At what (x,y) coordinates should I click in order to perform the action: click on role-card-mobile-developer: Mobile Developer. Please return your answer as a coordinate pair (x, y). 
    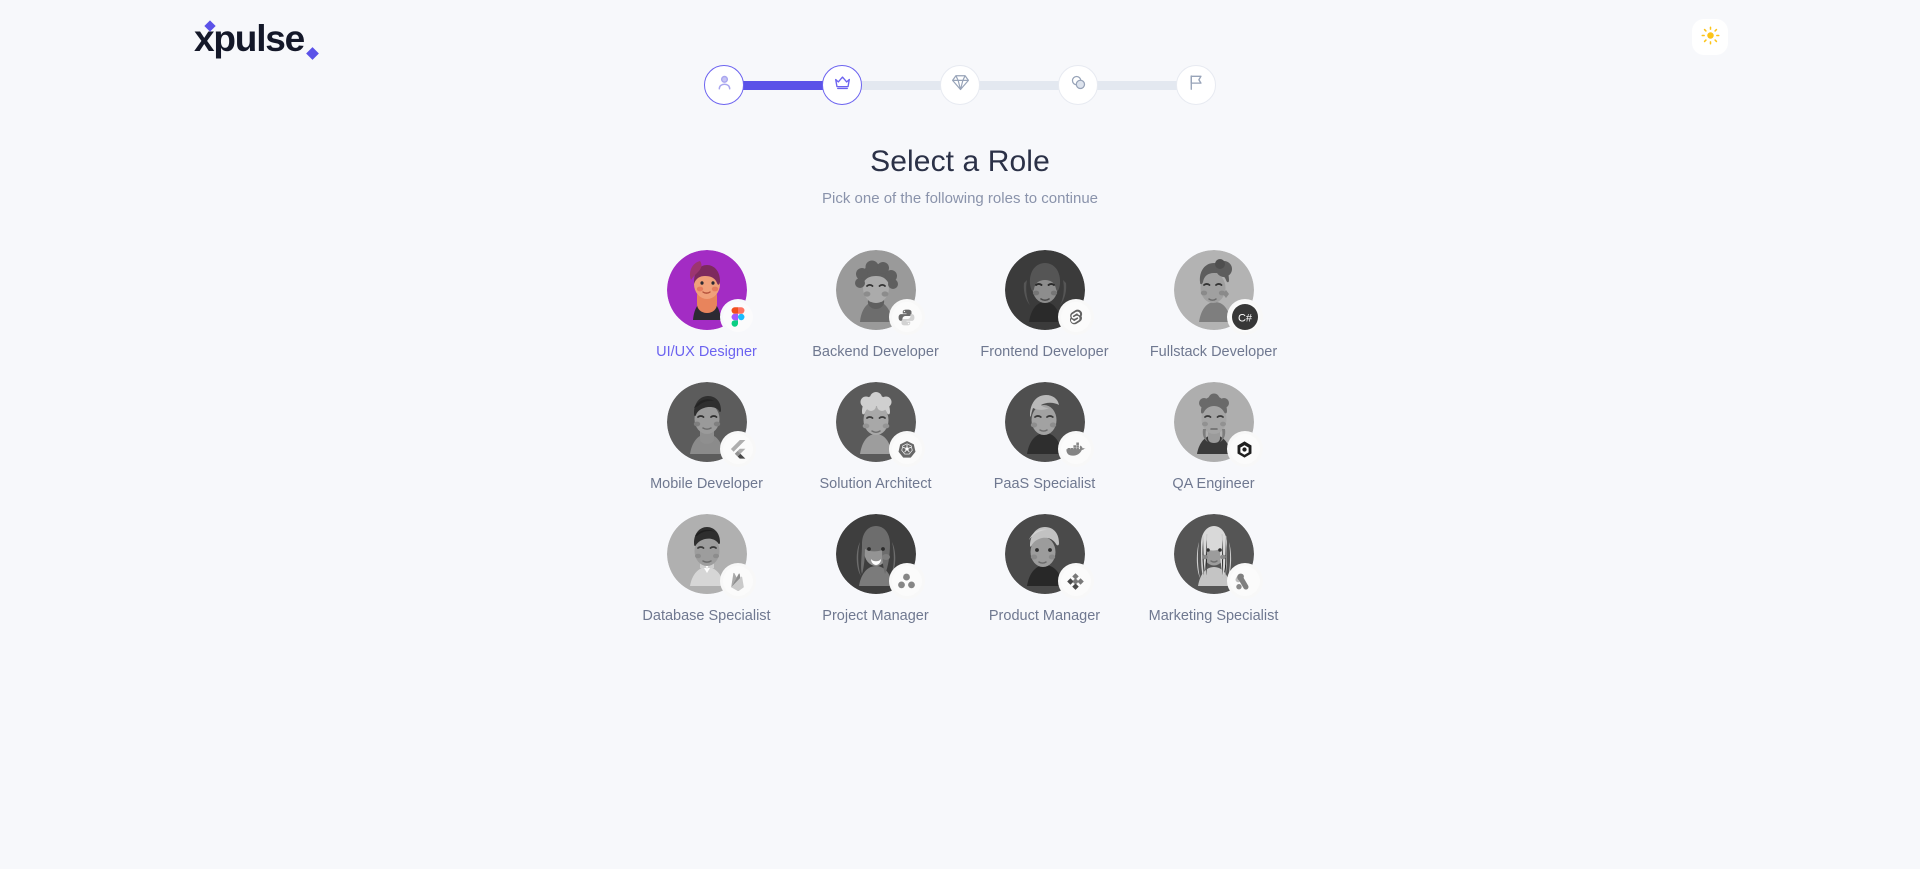
    Looking at the image, I should click on (706, 437).